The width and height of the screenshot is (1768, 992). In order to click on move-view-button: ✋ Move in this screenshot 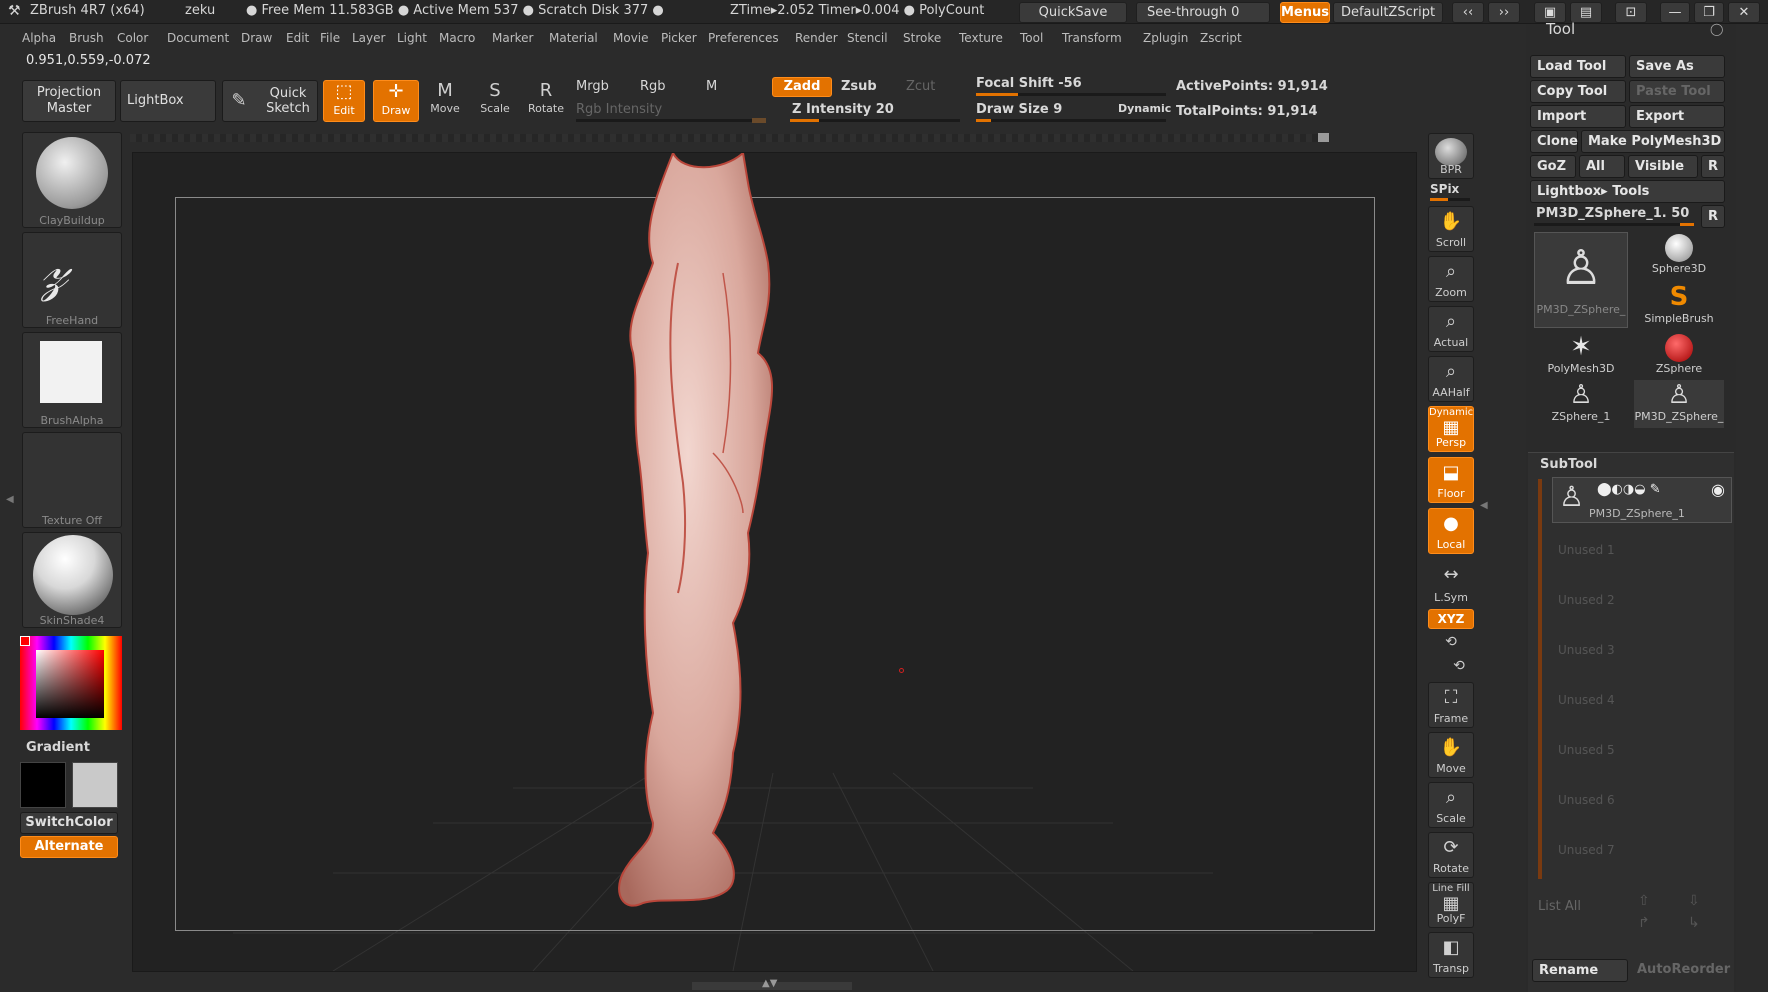, I will do `click(1451, 755)`.